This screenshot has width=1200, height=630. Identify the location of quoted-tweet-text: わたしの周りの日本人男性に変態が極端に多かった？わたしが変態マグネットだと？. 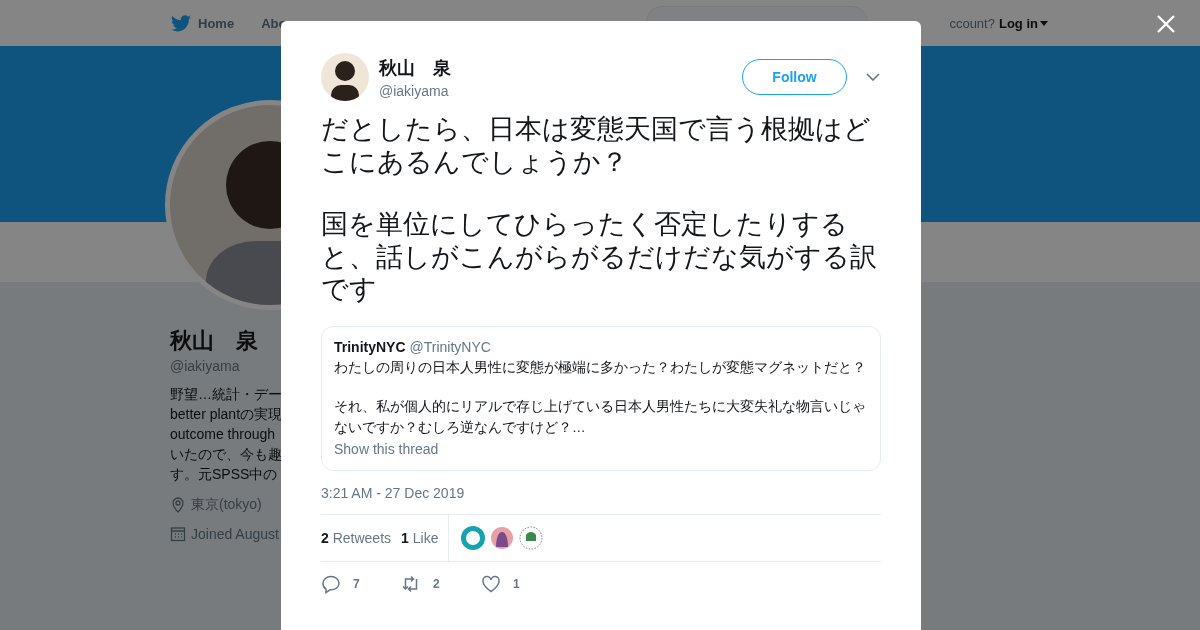
(600, 367).